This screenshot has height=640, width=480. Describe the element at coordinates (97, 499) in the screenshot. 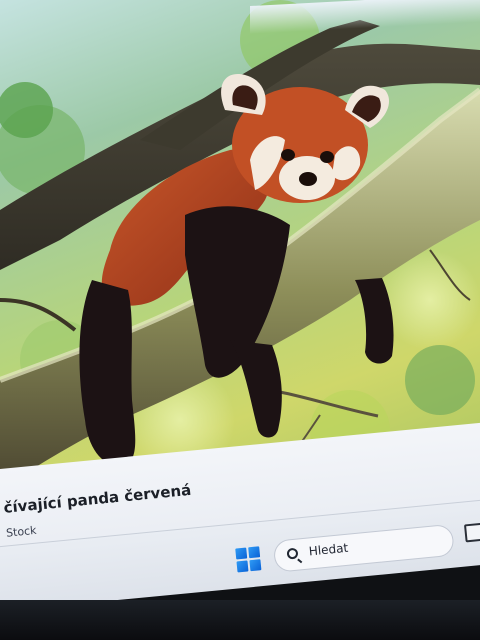

I see `image-title: čívající panda červená` at that location.